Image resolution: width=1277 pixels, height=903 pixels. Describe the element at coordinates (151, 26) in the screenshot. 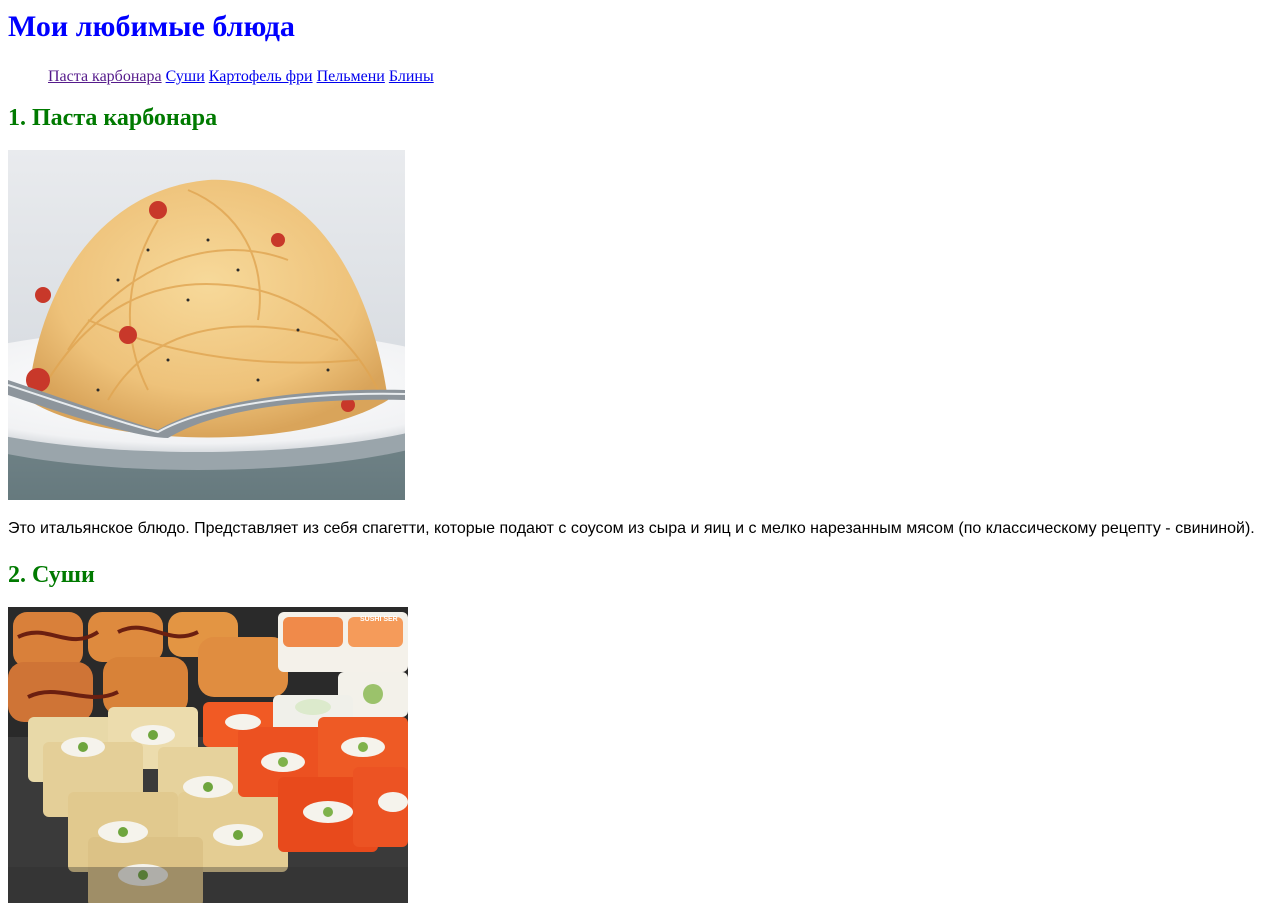

I see `page-title: Мои любимые блюда` at that location.